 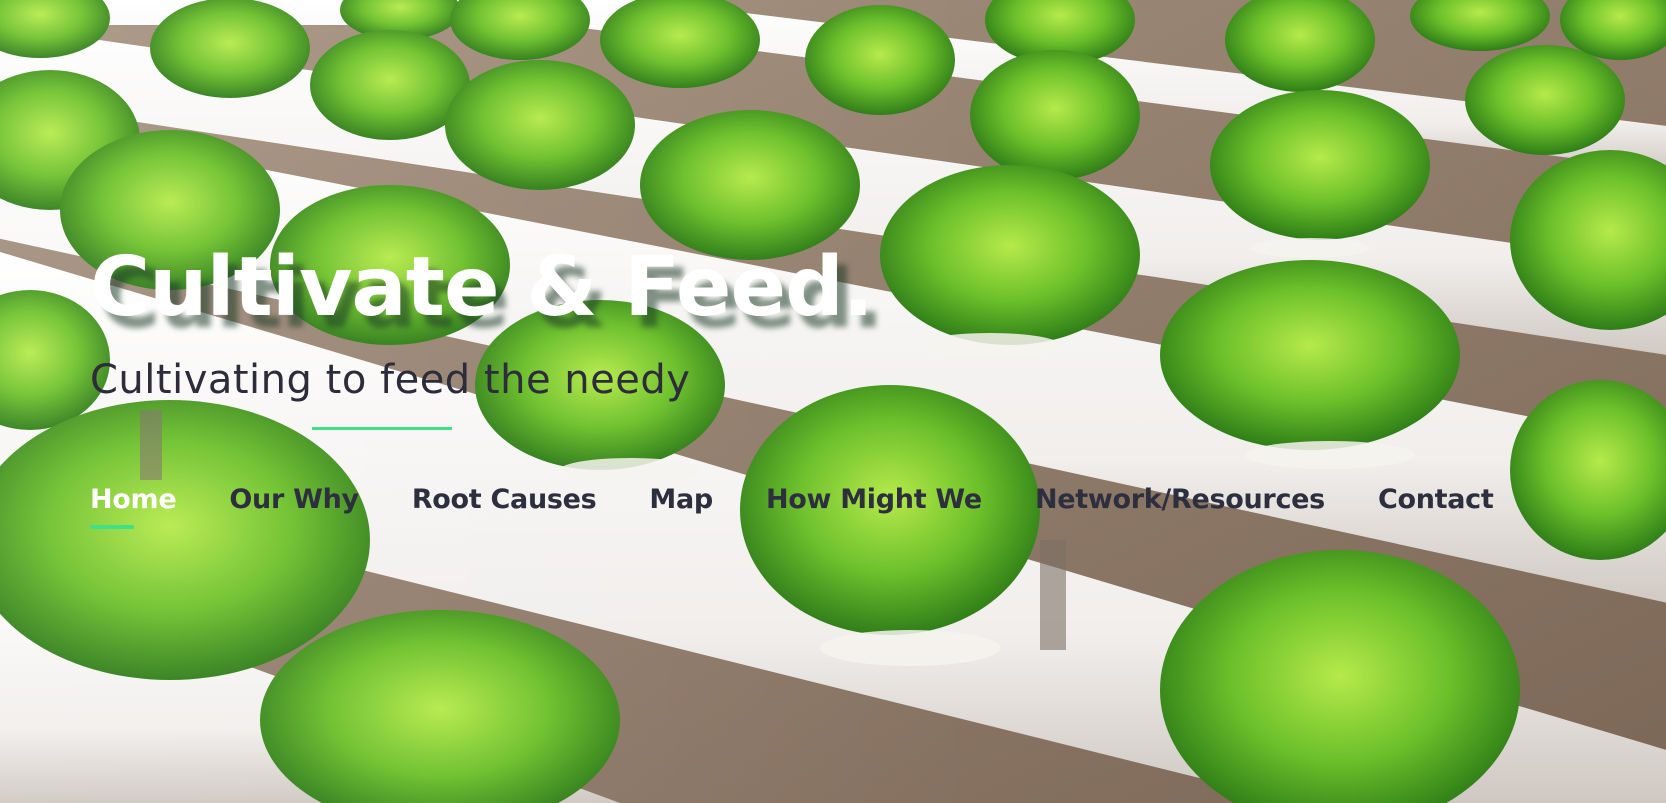 What do you see at coordinates (133, 499) in the screenshot?
I see `nav-item-label: Home` at bounding box center [133, 499].